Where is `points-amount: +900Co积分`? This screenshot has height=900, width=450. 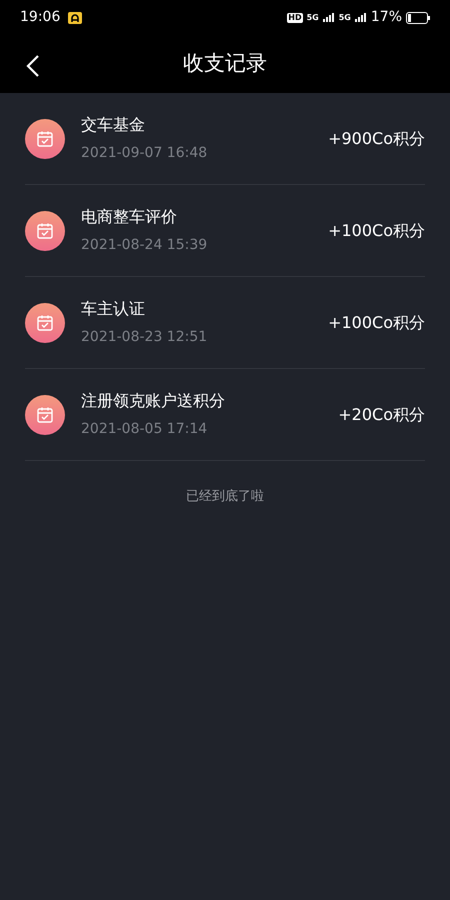
points-amount: +900Co积分 is located at coordinates (376, 139).